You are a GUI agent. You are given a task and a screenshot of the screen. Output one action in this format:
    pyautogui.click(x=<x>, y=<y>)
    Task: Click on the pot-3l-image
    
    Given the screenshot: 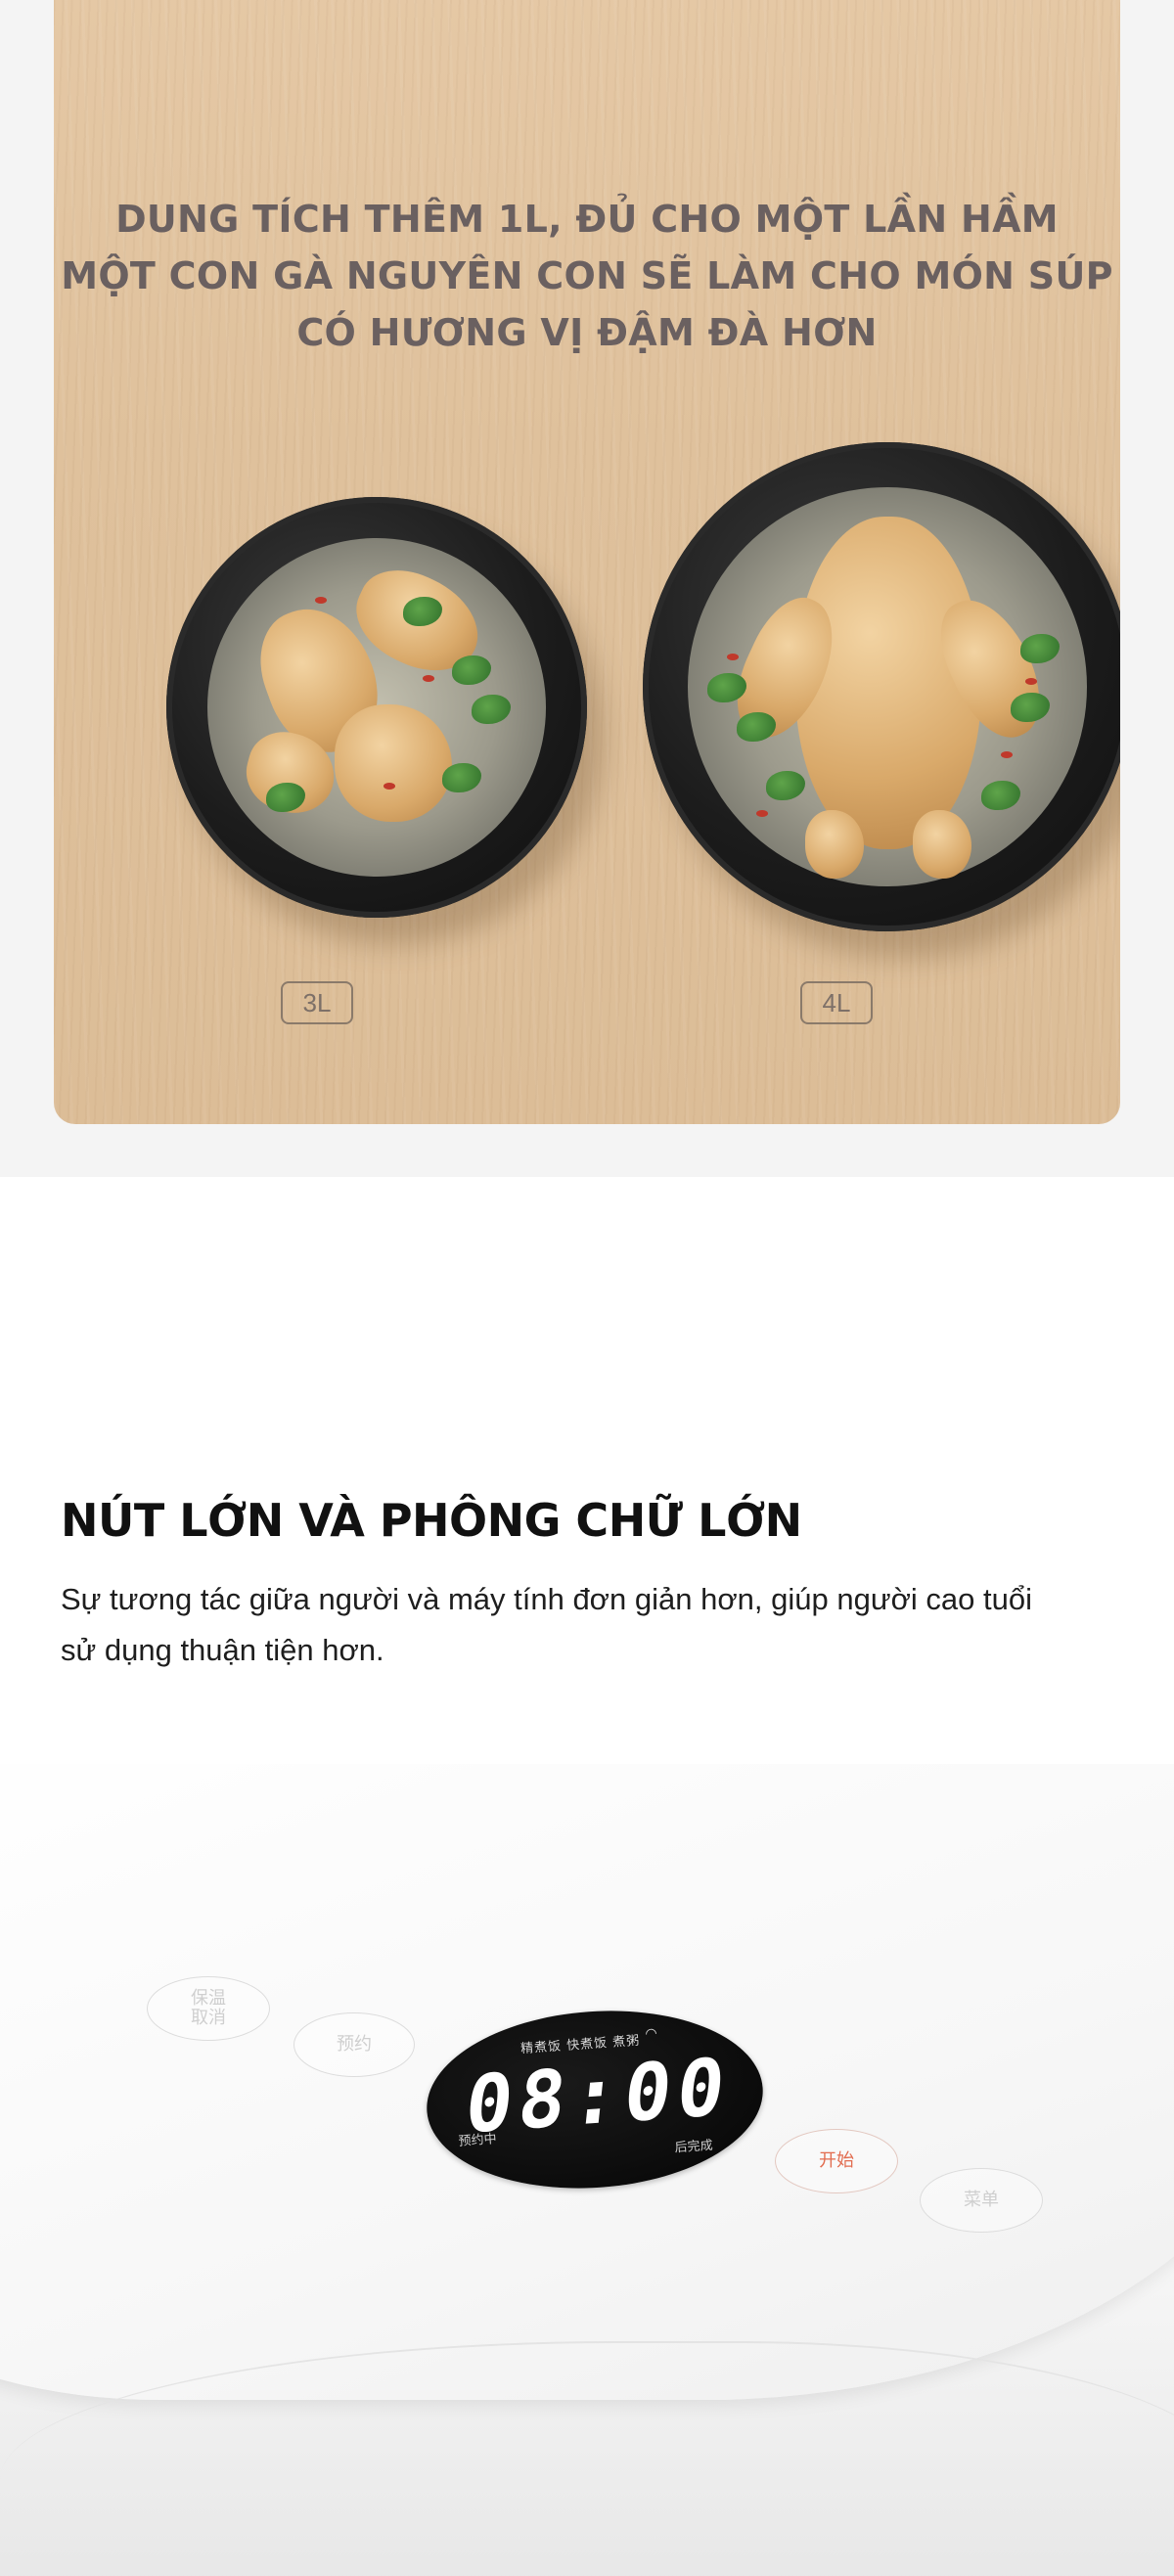 What is the action you would take?
    pyautogui.click(x=385, y=721)
    